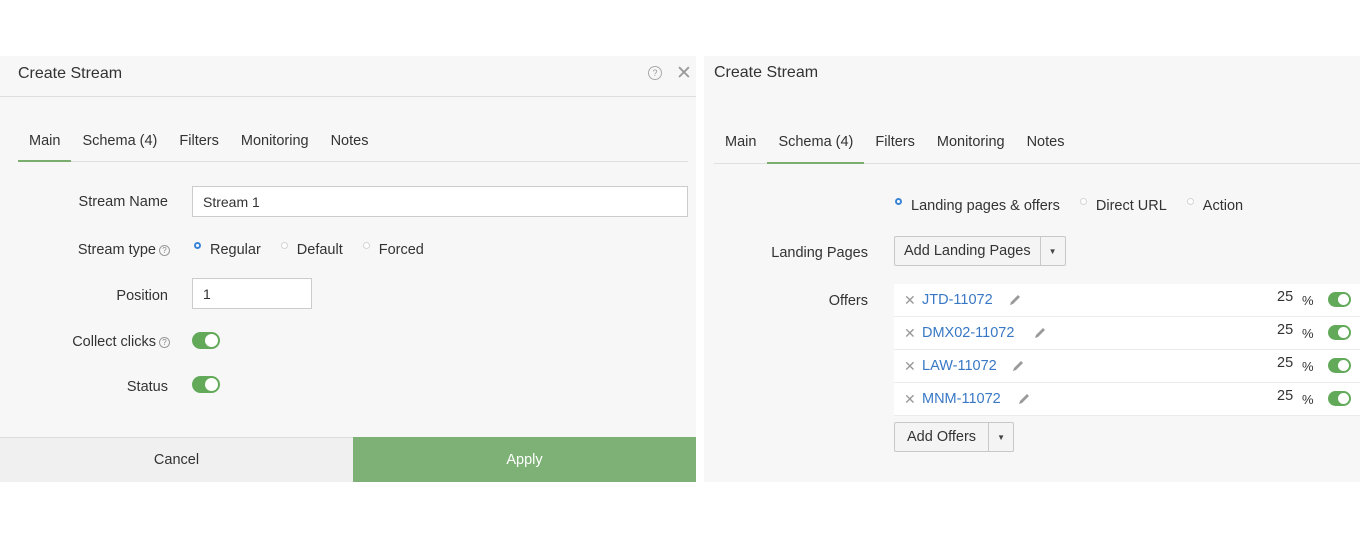 This screenshot has width=1360, height=538. I want to click on radio-label: Landing pages & offers, so click(985, 206).